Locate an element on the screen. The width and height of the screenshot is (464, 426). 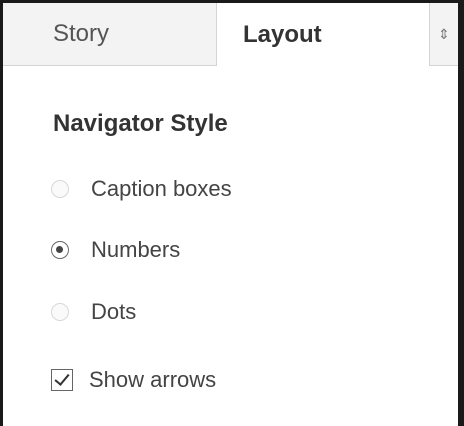
radio-option-caption-boxes: Caption boxes is located at coordinates (141, 189).